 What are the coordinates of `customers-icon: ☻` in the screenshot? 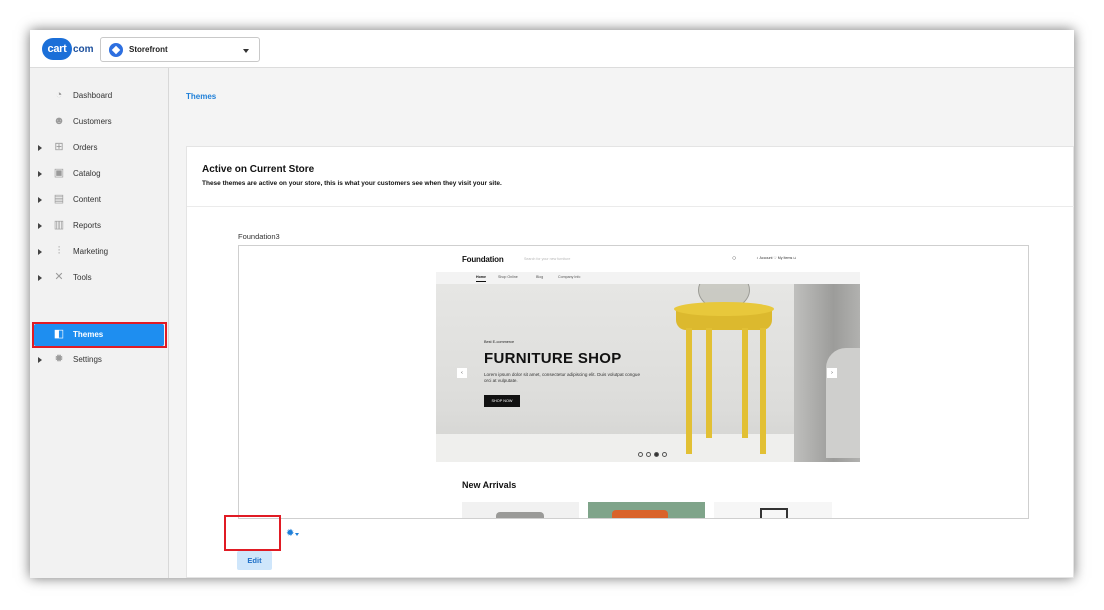 It's located at (59, 121).